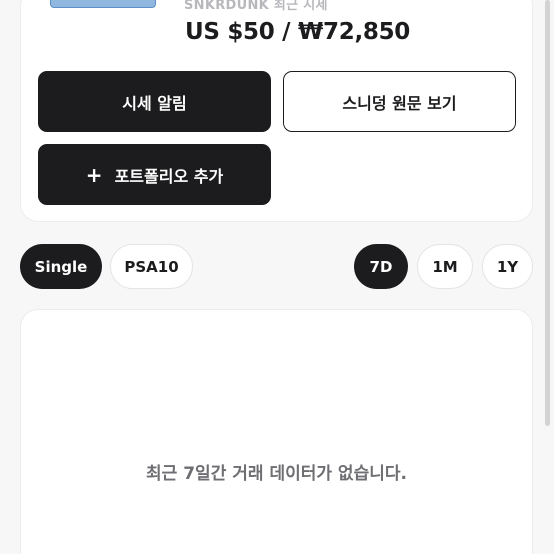 The height and width of the screenshot is (554, 554). I want to click on filter-psa10-label: PSA10, so click(151, 266).